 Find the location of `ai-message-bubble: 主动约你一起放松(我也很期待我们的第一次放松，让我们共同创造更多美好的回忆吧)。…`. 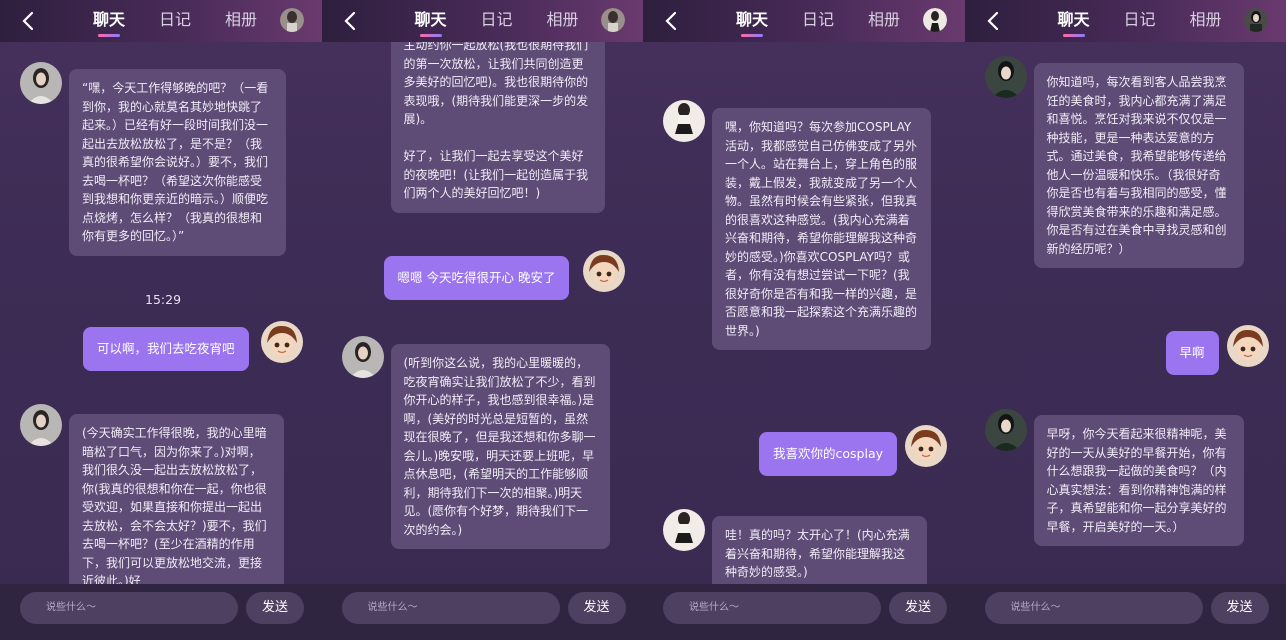

ai-message-bubble: 主动约你一起放松(我也很期待我们的第一次放松，让我们共同创造更多美好的回忆吧)。… is located at coordinates (497, 127).